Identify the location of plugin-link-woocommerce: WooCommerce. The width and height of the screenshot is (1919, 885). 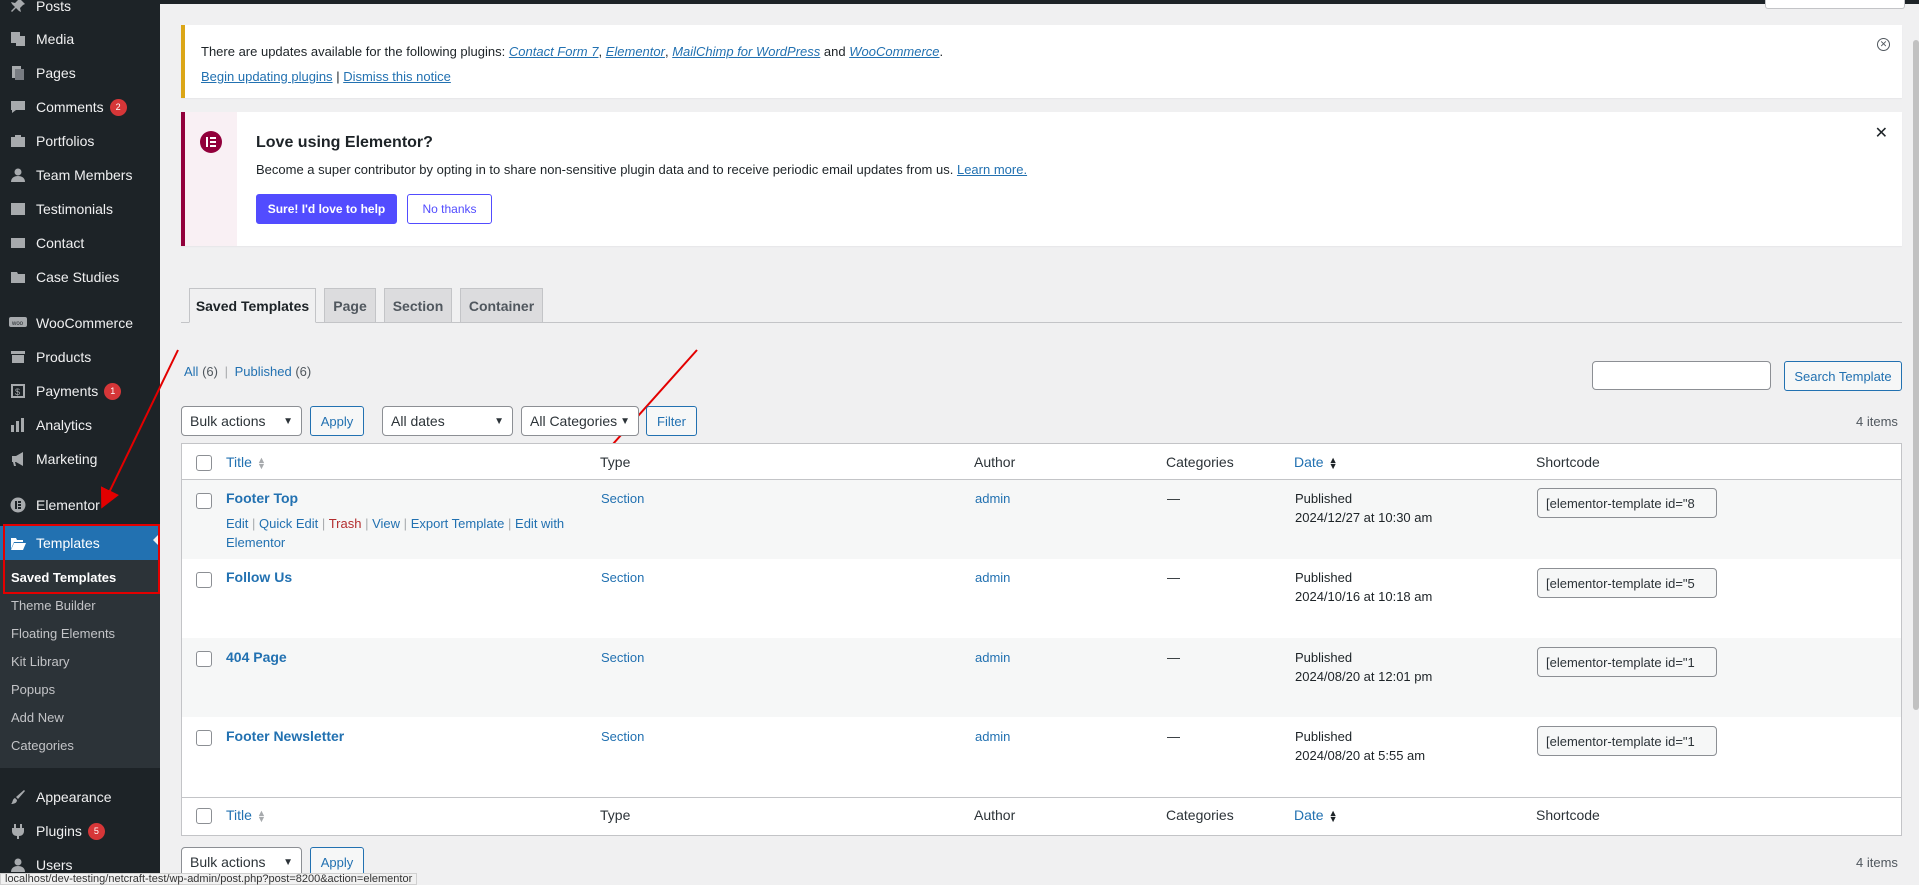
(894, 51).